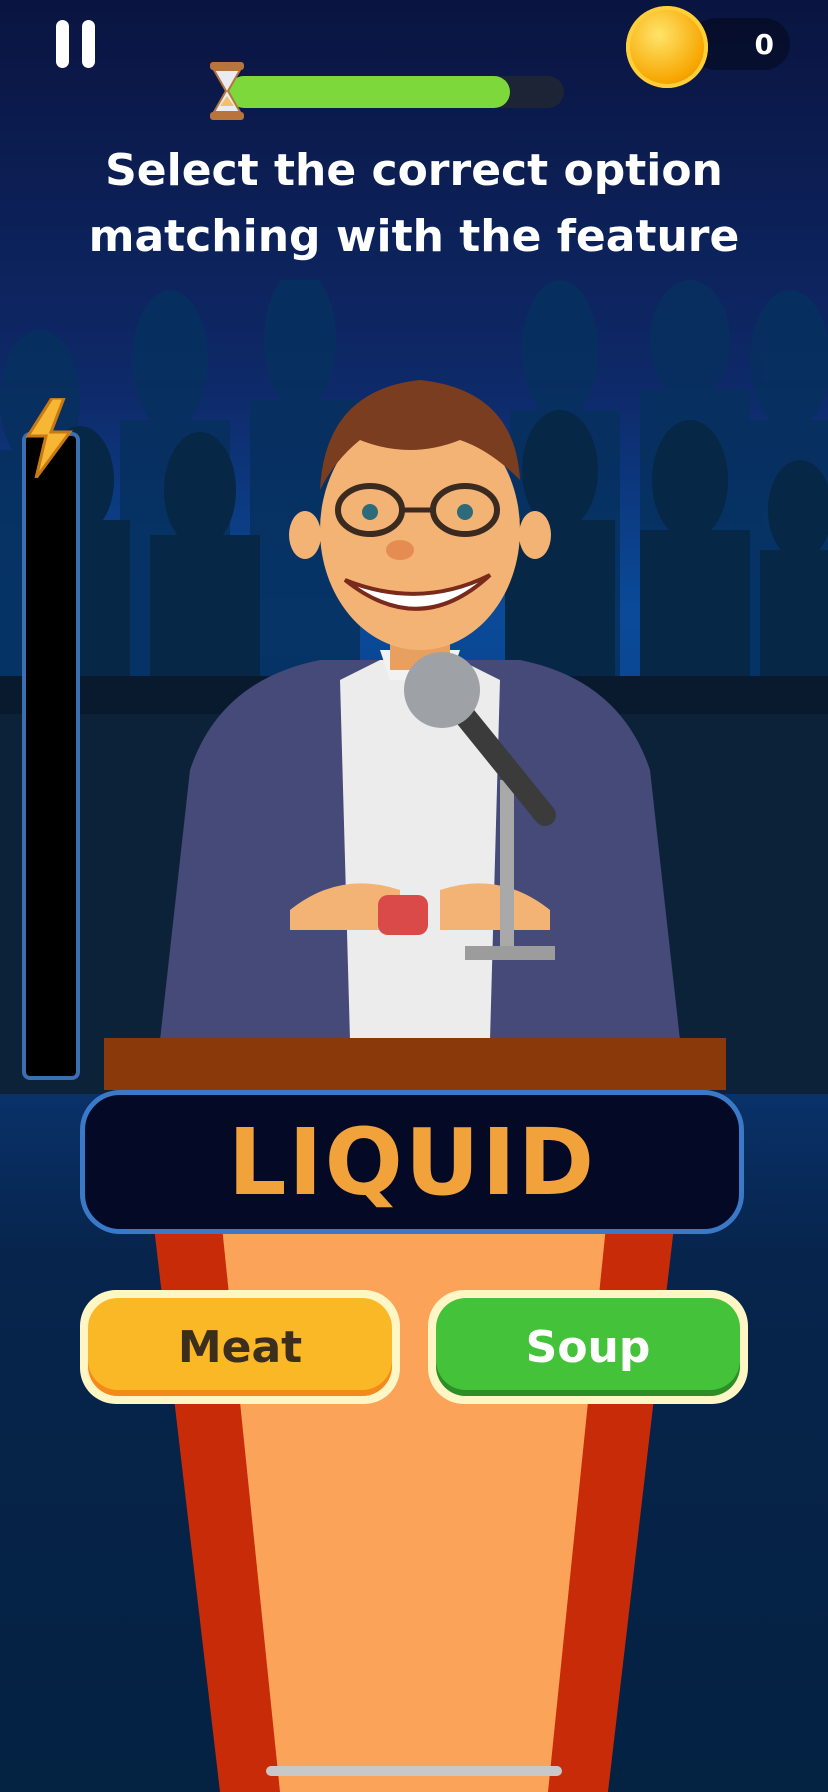 The height and width of the screenshot is (1792, 828). What do you see at coordinates (414, 236) in the screenshot?
I see `prompt-line-2: matching with the feature` at bounding box center [414, 236].